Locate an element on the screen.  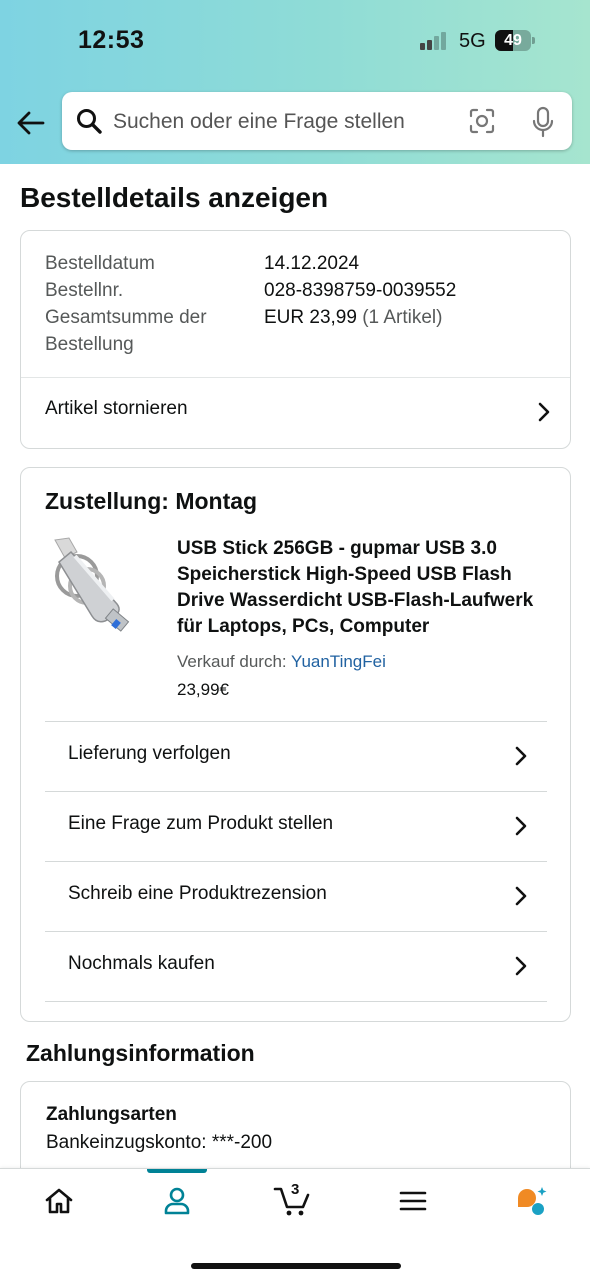
delivery-title: Zustellung: Montag is located at coordinates (151, 501).